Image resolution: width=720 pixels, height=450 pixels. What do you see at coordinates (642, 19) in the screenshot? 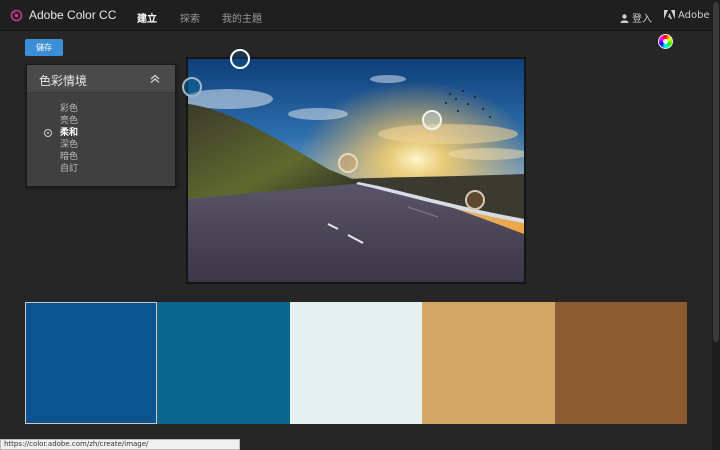
I see `login-label: 登入` at bounding box center [642, 19].